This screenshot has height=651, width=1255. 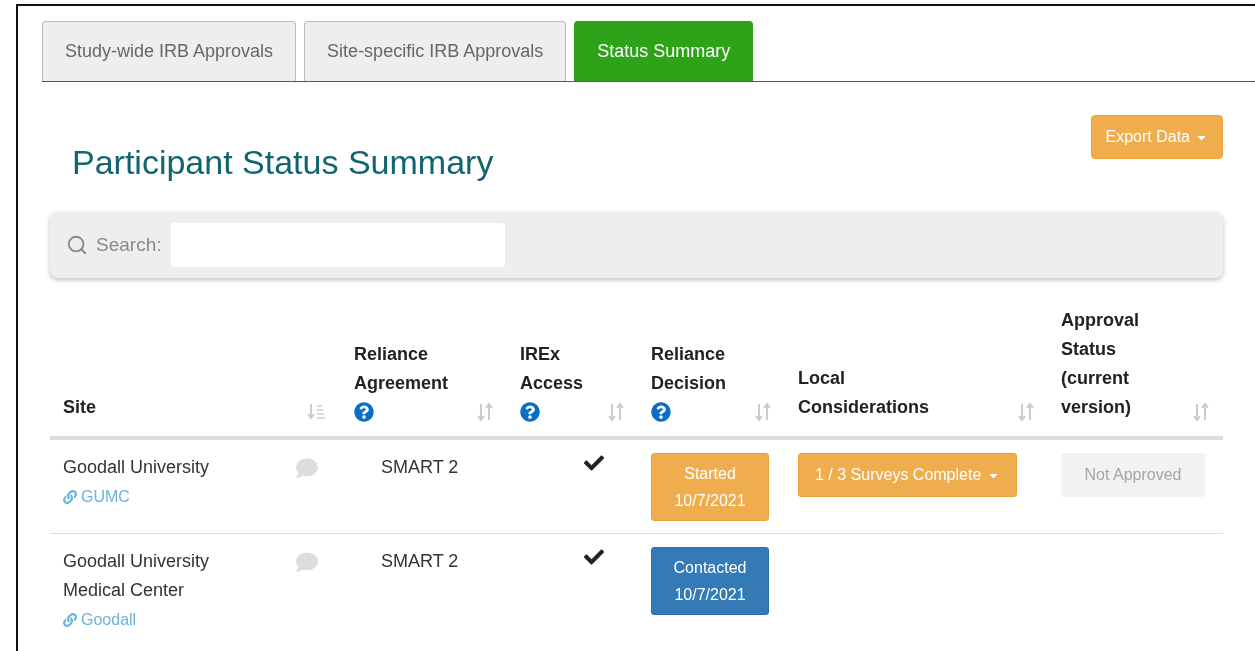 What do you see at coordinates (664, 51) in the screenshot?
I see `tab: Status Summary` at bounding box center [664, 51].